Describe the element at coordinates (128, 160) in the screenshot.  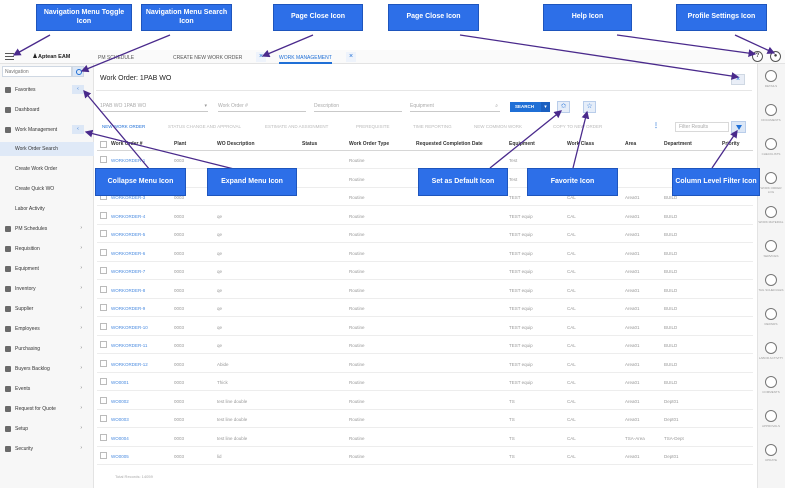
I see `work-order-link: WORKORDER-1` at that location.